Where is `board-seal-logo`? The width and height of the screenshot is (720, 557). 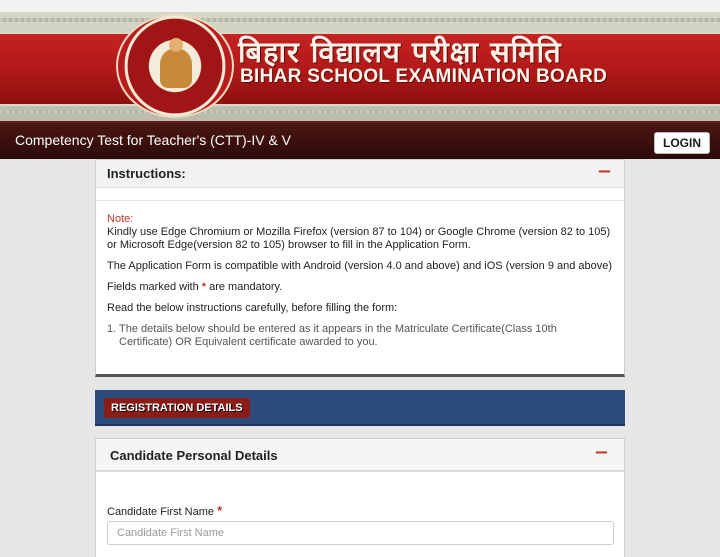
board-seal-logo is located at coordinates (175, 66).